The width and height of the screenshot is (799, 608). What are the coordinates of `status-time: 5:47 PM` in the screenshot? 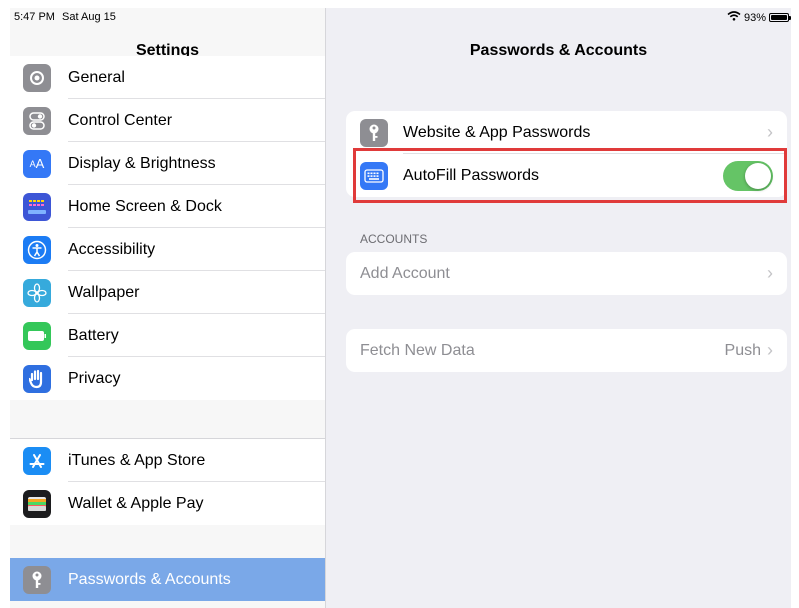 It's located at (34, 17).